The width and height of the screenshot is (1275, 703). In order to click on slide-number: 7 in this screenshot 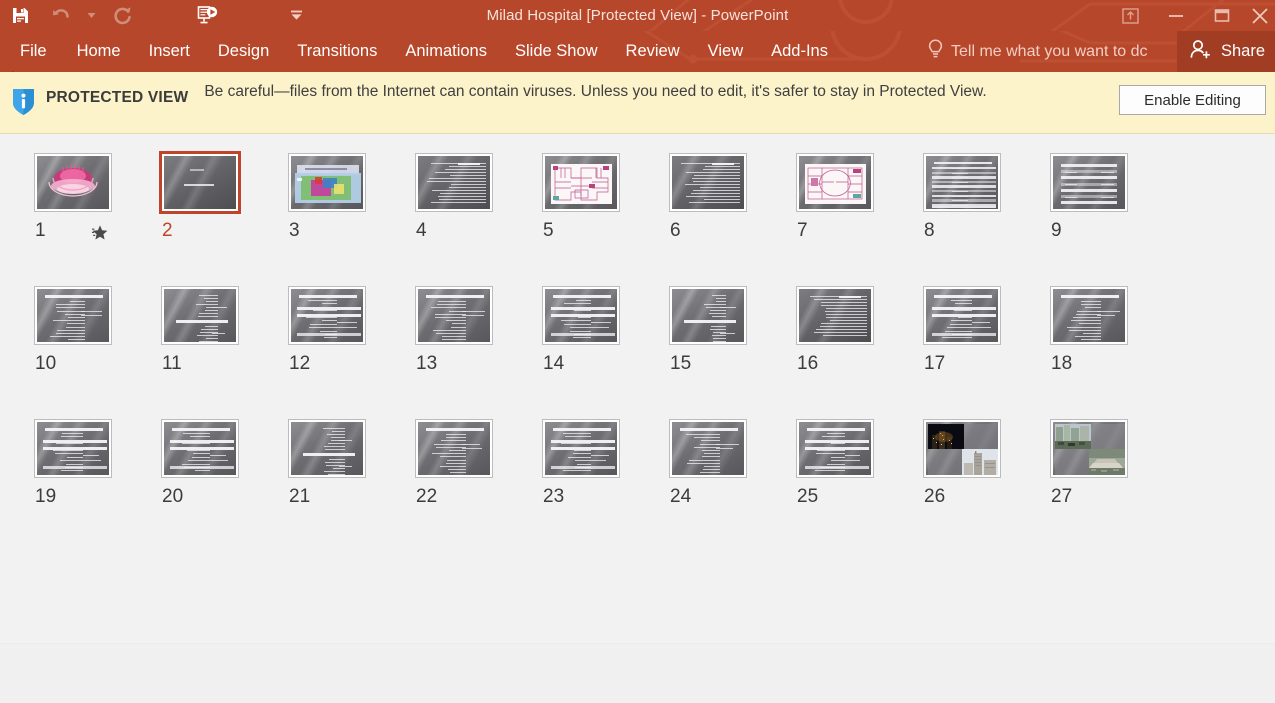, I will do `click(802, 230)`.